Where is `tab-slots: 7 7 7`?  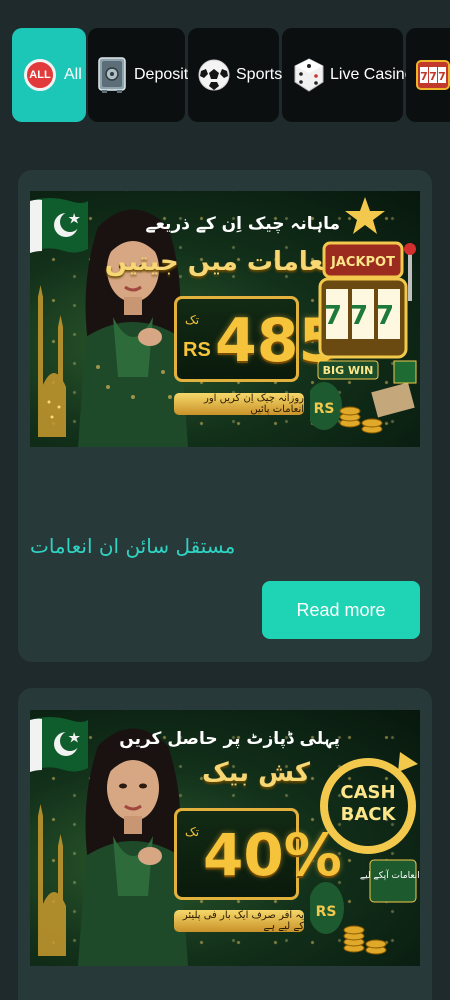
tab-slots: 7 7 7 is located at coordinates (428, 75).